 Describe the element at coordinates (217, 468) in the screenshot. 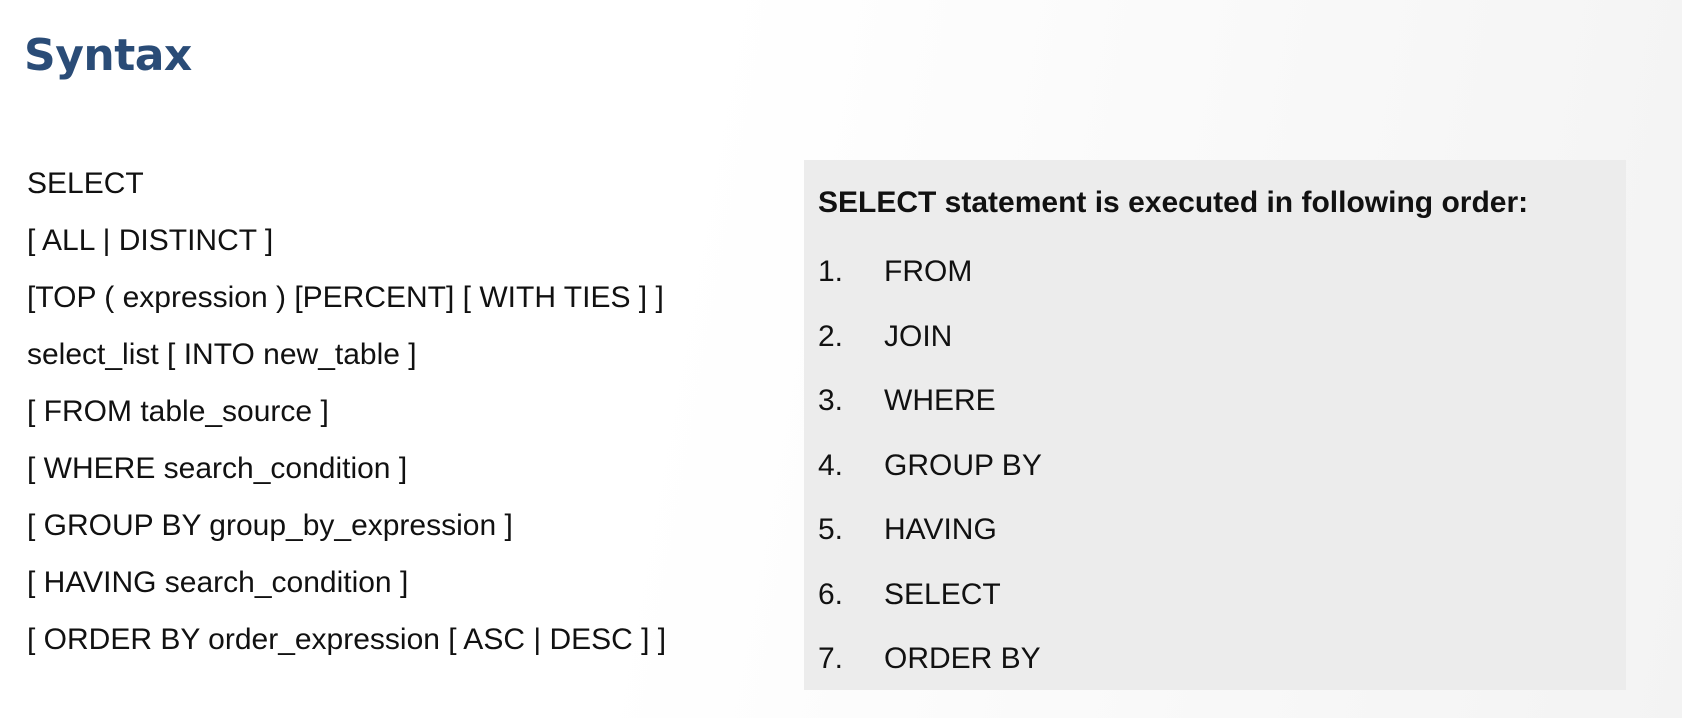

I see `syntax-line-where: [ WHERE search_condition ]` at that location.